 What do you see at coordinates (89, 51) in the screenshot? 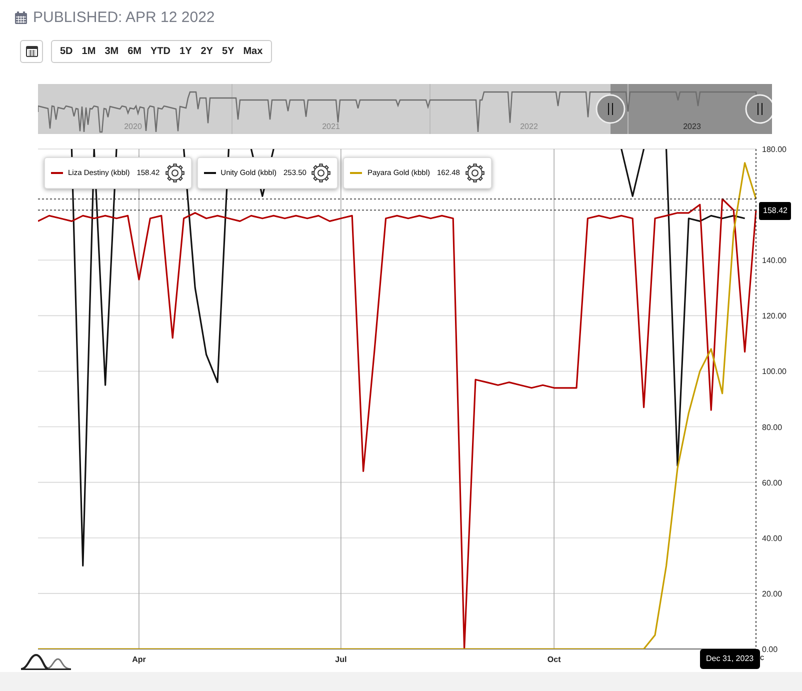
I see `range-button: 1M` at bounding box center [89, 51].